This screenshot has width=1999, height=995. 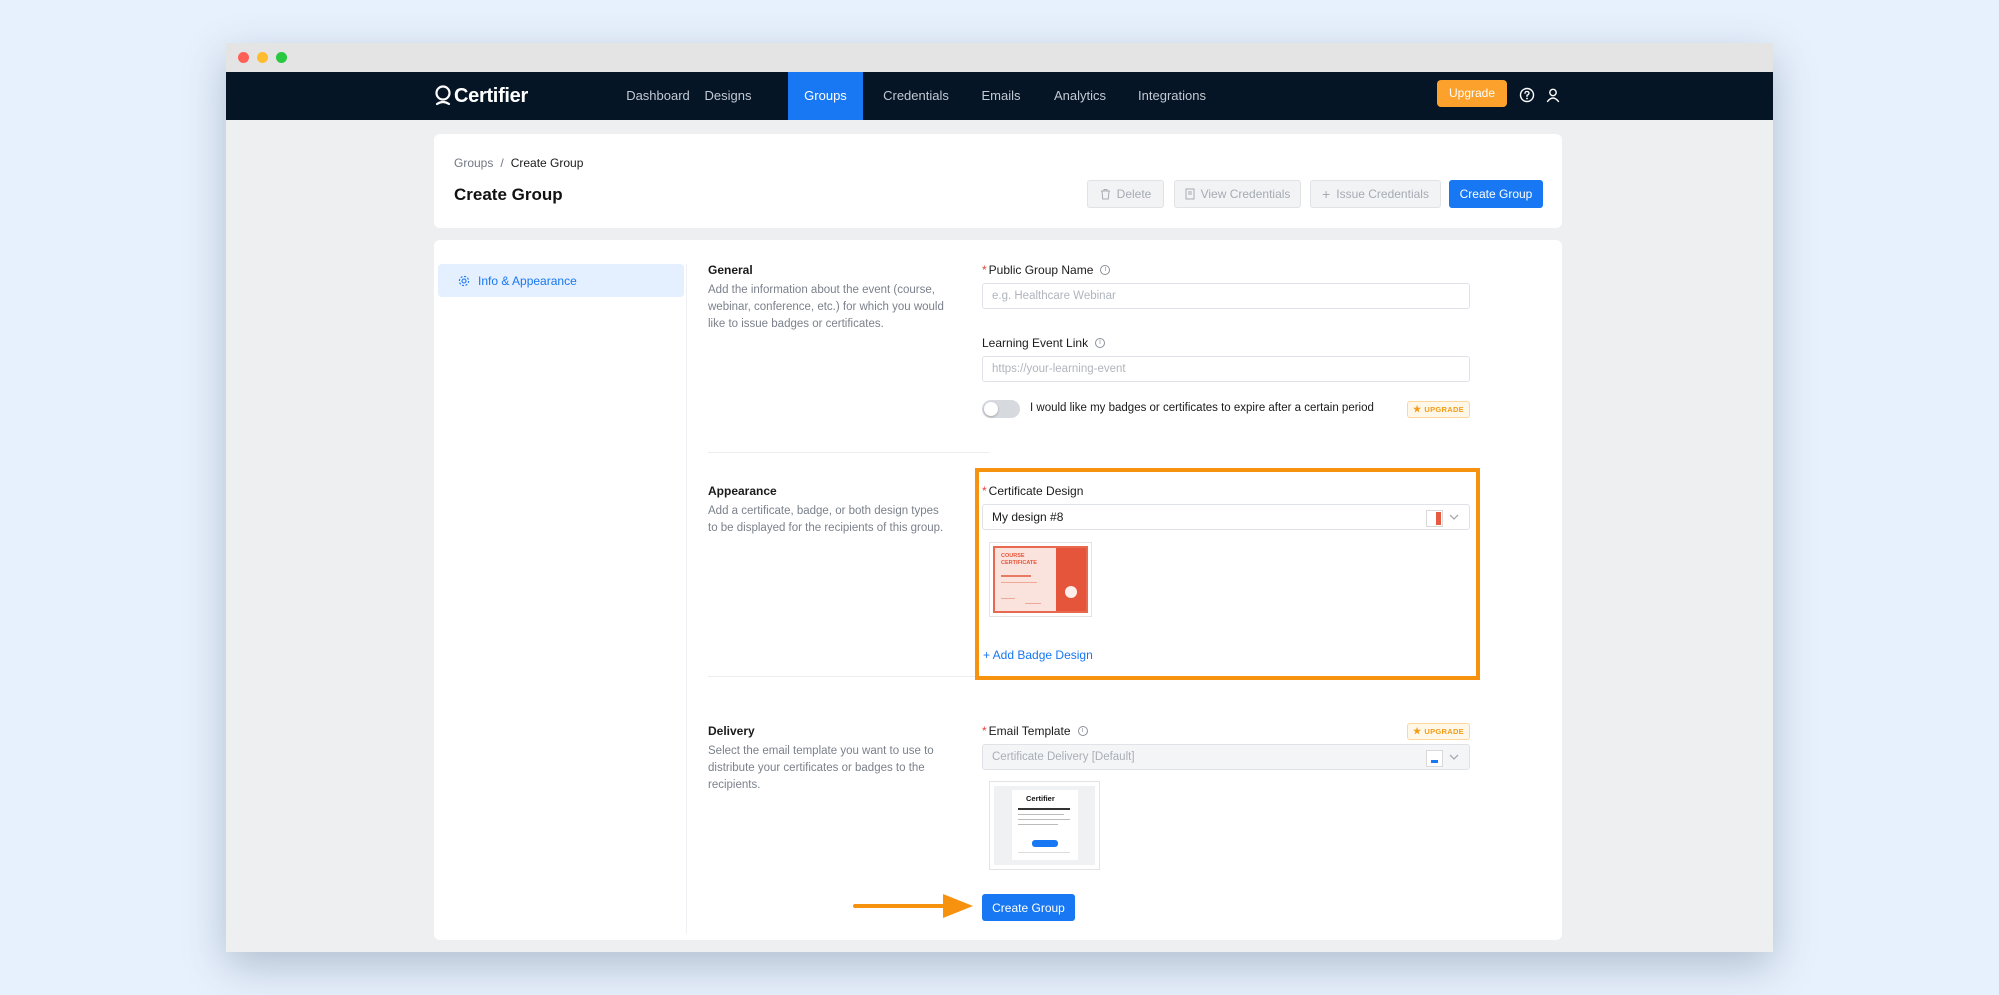 What do you see at coordinates (1134, 194) in the screenshot?
I see `delete-label: Delete` at bounding box center [1134, 194].